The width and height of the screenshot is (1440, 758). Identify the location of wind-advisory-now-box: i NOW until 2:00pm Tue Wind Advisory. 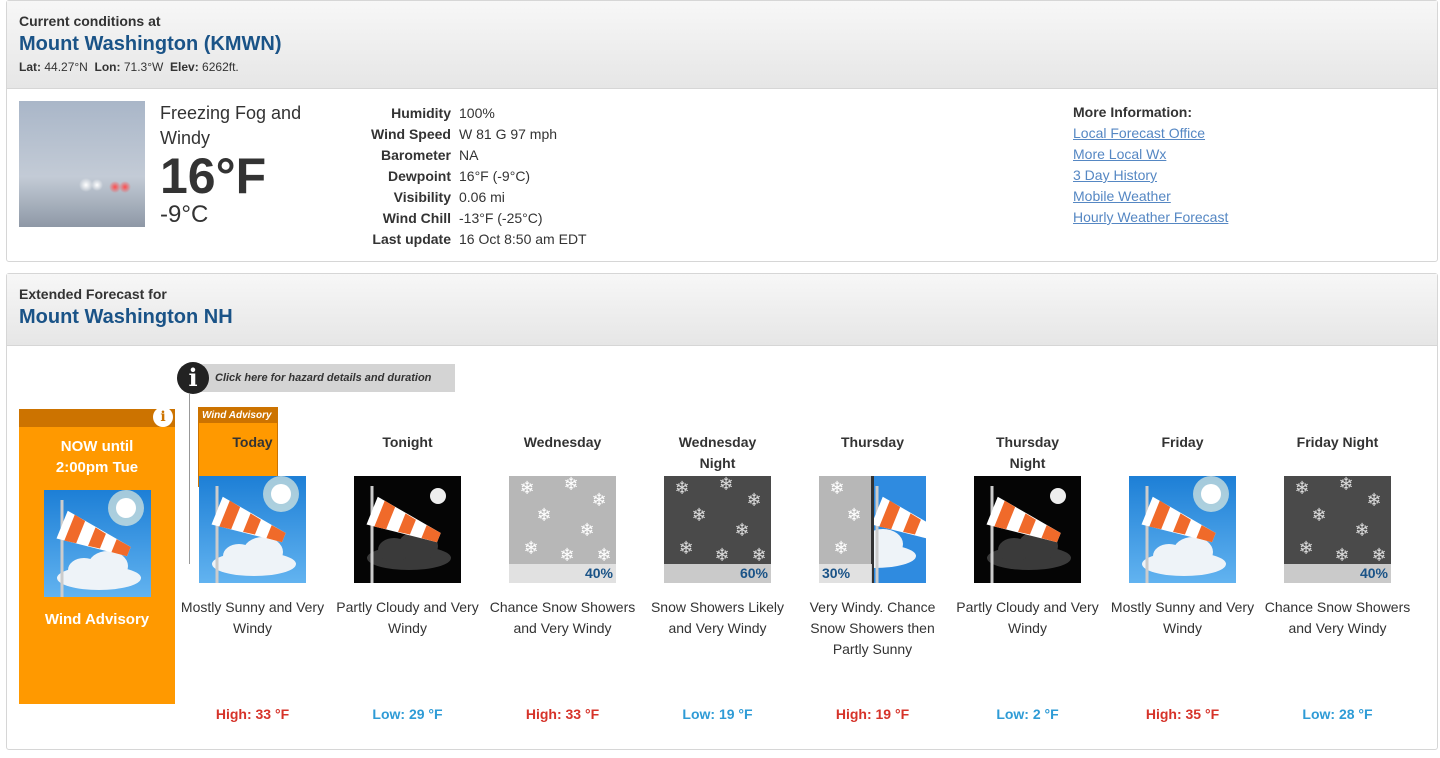
(97, 555).